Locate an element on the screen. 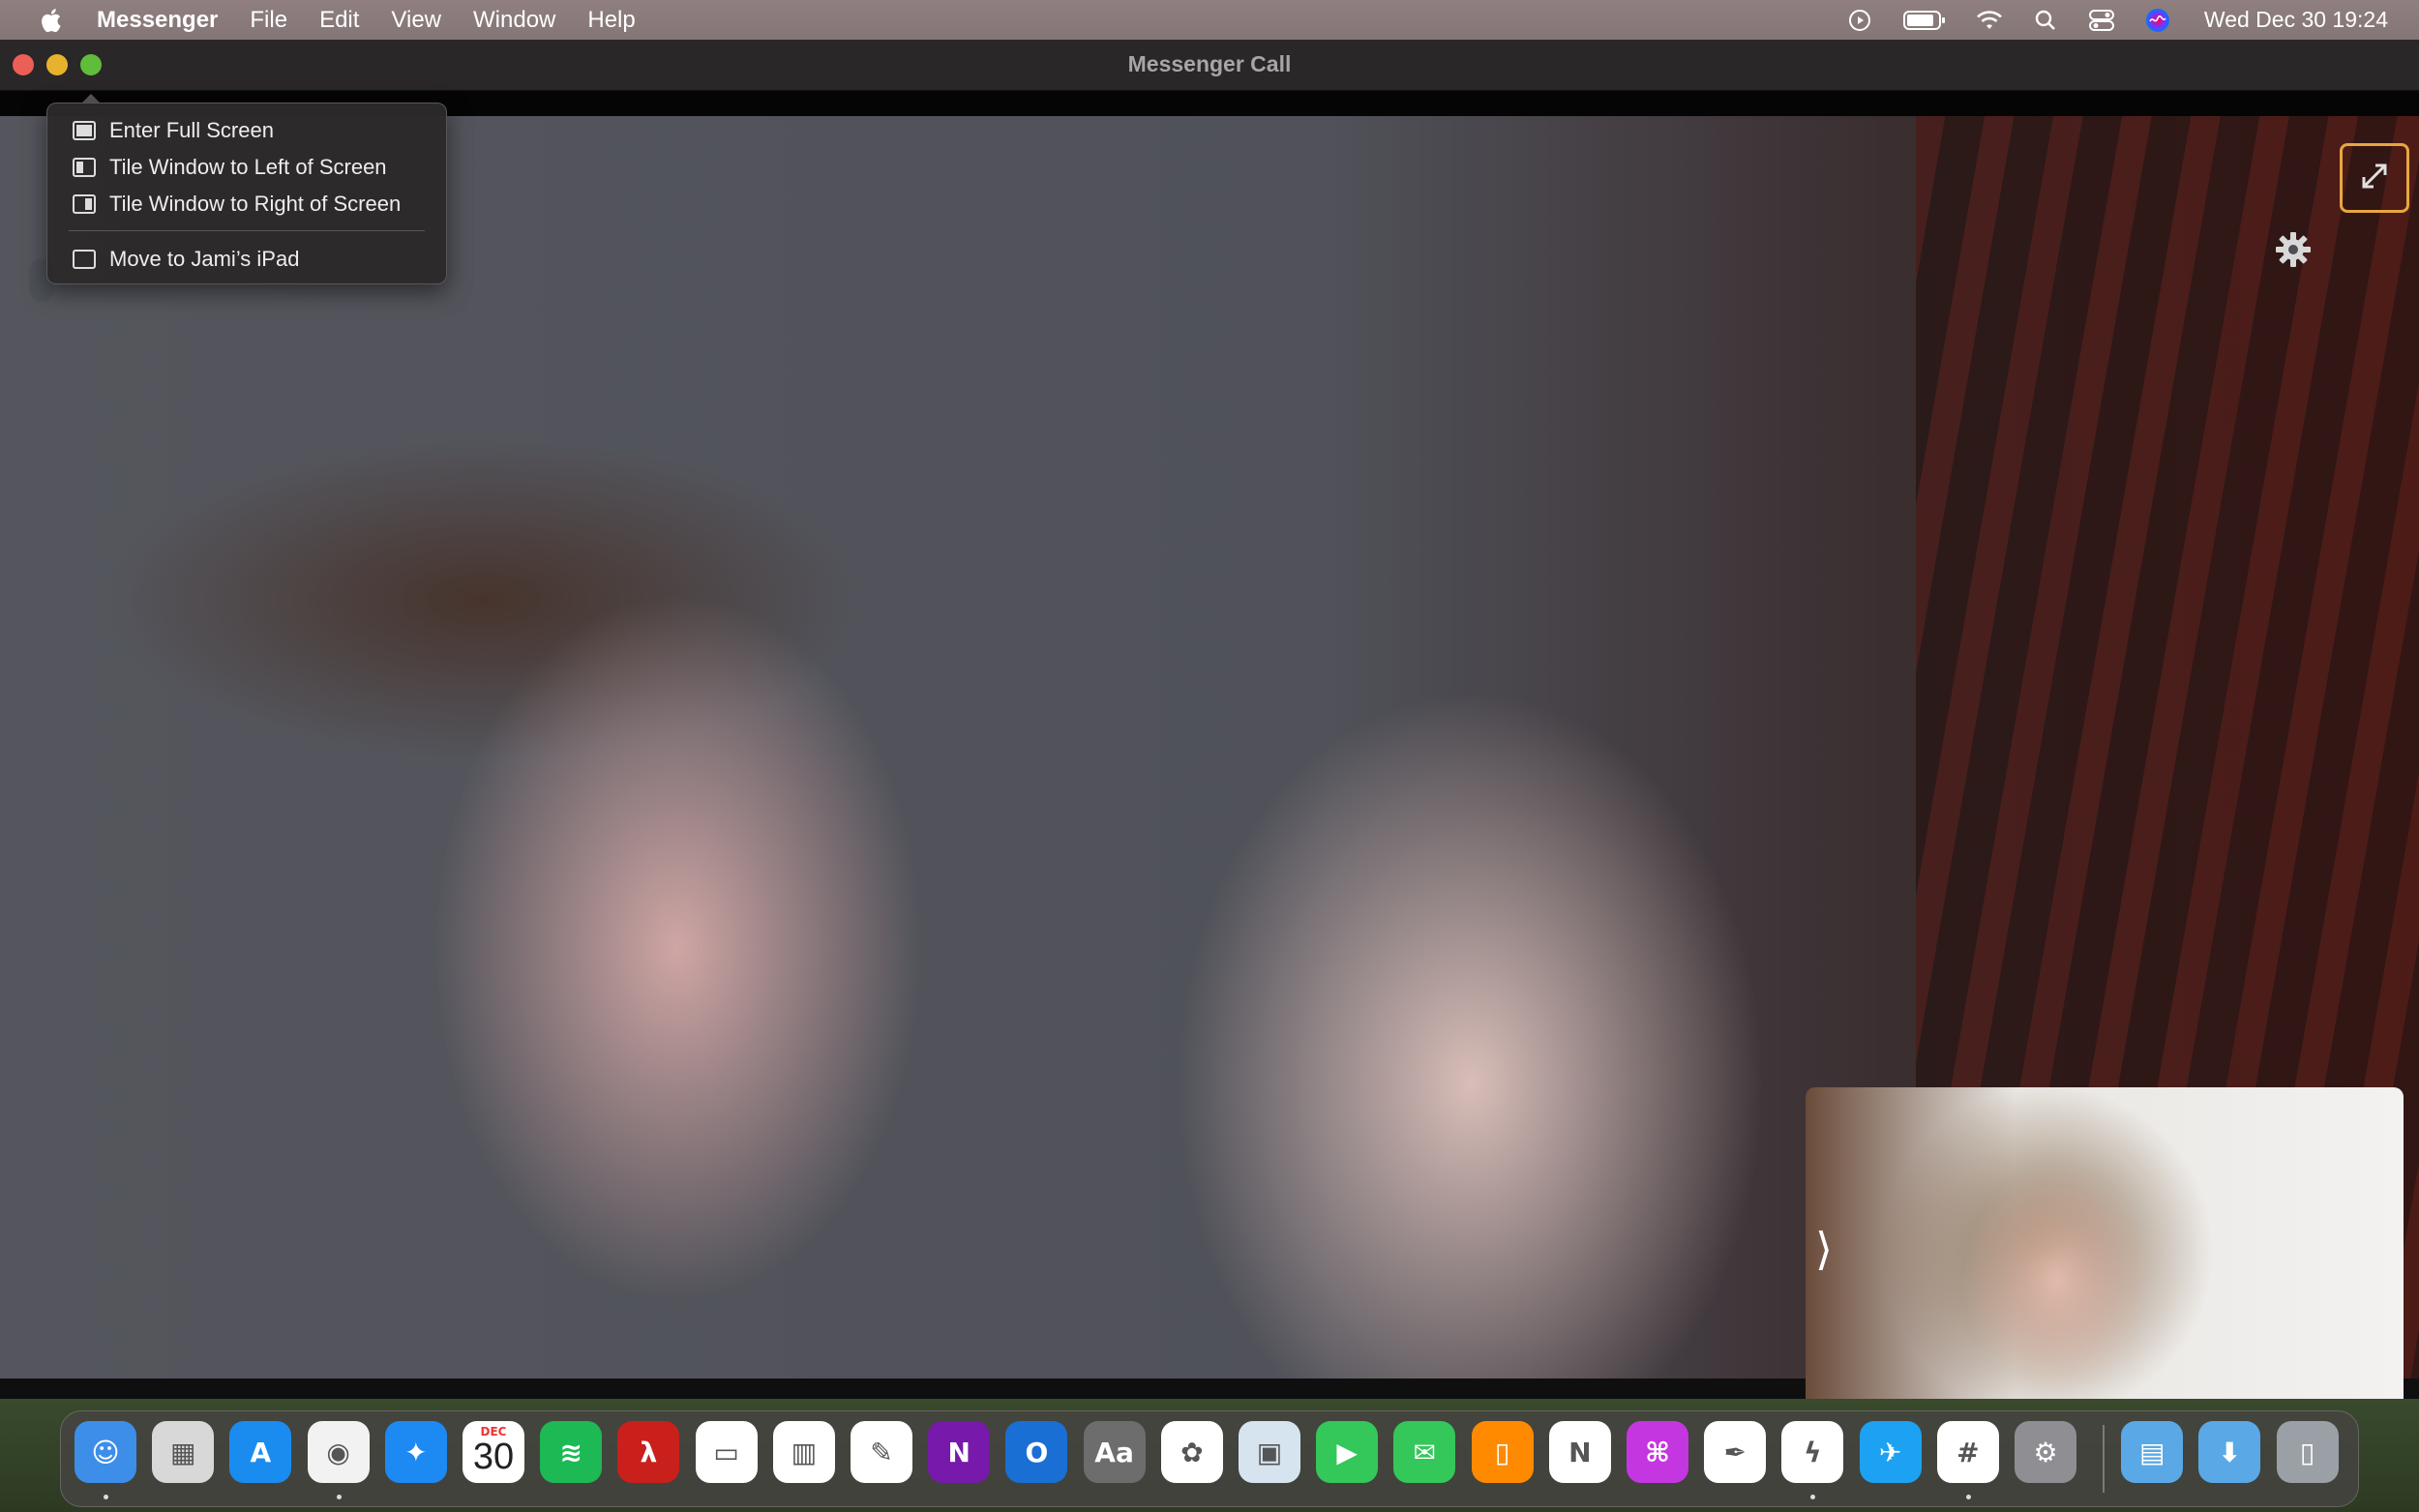 The width and height of the screenshot is (2419, 1512). chrome-icon: ◉ is located at coordinates (338, 1452).